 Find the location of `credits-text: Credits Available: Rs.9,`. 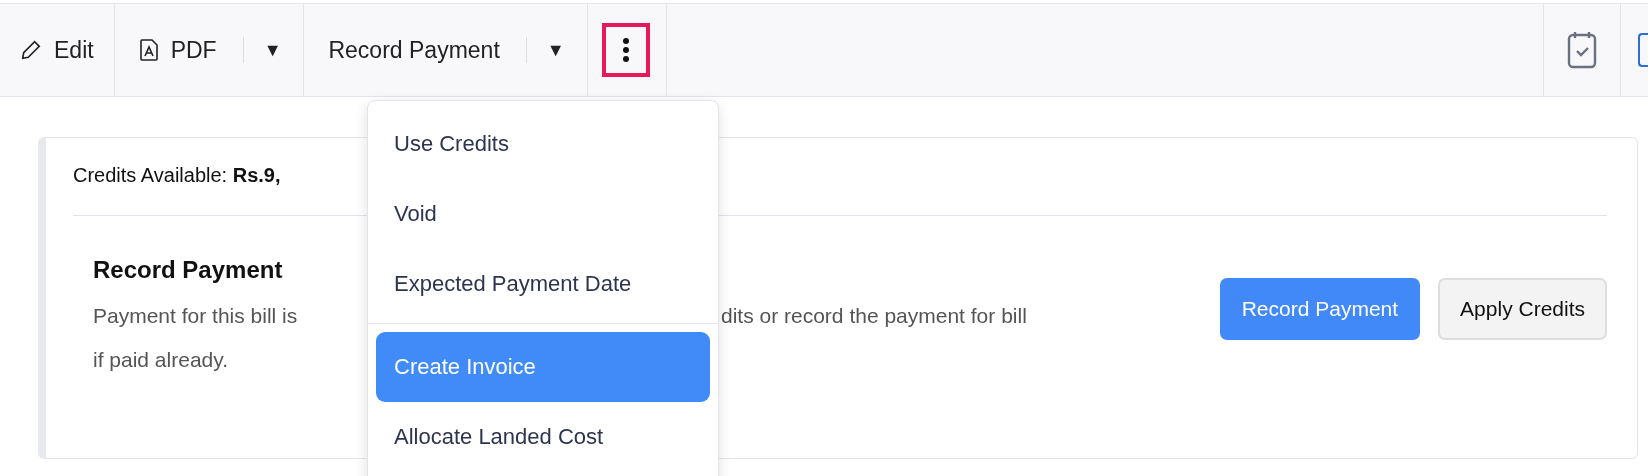

credits-text: Credits Available: Rs.9, is located at coordinates (177, 175).